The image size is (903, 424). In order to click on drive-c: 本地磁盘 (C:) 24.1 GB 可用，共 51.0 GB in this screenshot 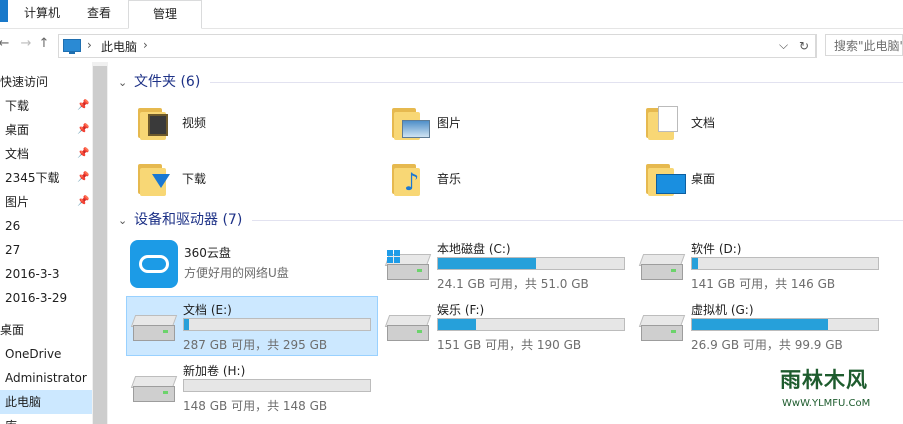, I will do `click(506, 265)`.